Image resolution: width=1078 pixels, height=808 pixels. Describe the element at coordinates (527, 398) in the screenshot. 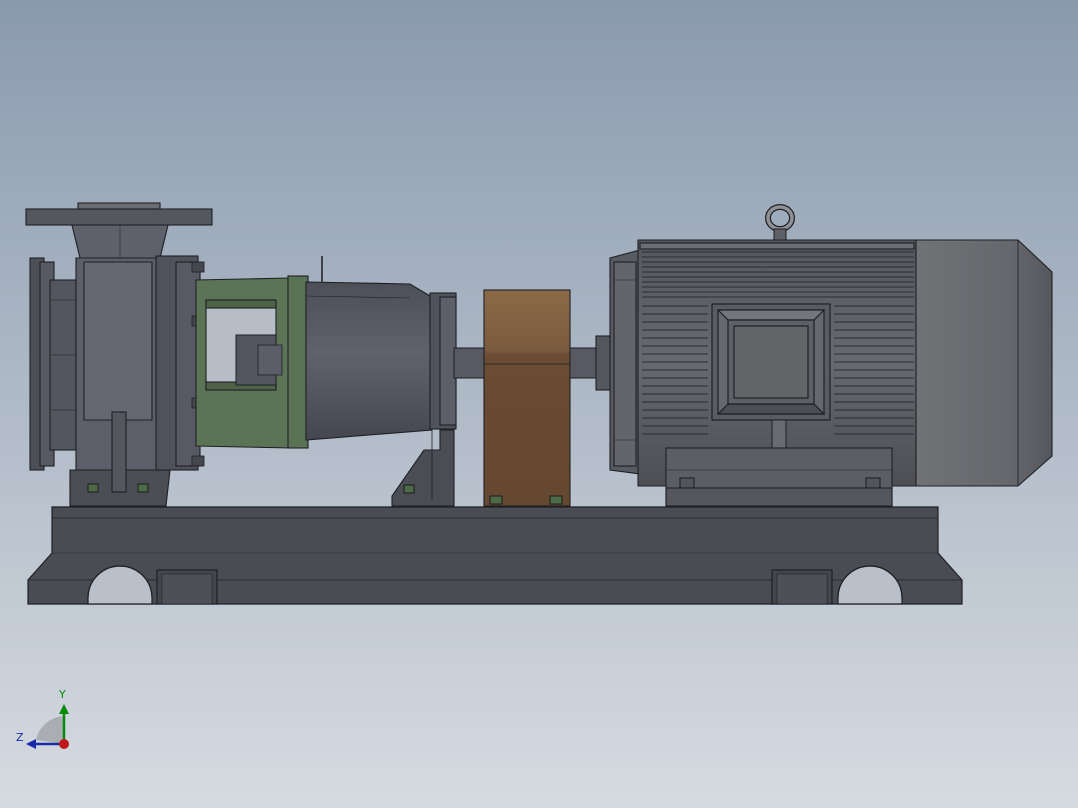

I see `coupling-guard` at that location.